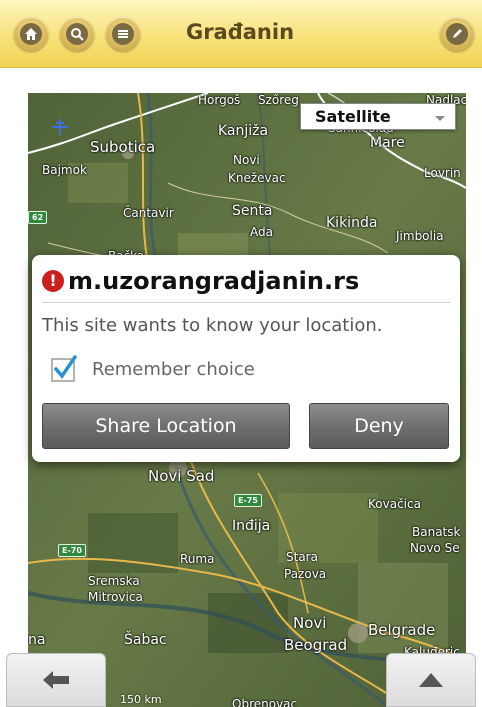 Image resolution: width=482 pixels, height=707 pixels. What do you see at coordinates (123, 147) in the screenshot?
I see `map-label: Subotica` at bounding box center [123, 147].